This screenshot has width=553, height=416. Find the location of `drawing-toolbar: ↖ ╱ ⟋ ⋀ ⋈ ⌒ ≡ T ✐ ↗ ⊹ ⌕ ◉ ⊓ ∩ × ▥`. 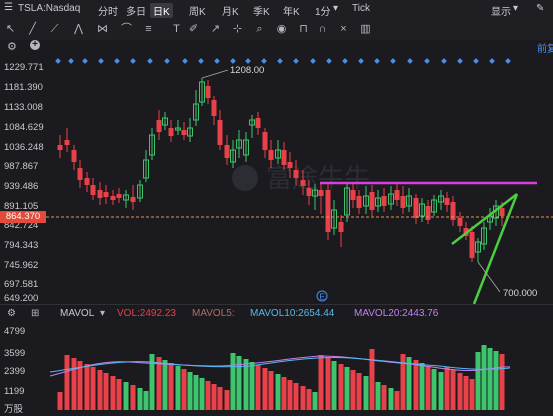

drawing-toolbar: ↖ ╱ ⟋ ⋀ ⋈ ⌒ ≡ T ✐ ↗ ⊹ ⌕ ◉ ⊓ ∩ × ▥ is located at coordinates (276, 29).